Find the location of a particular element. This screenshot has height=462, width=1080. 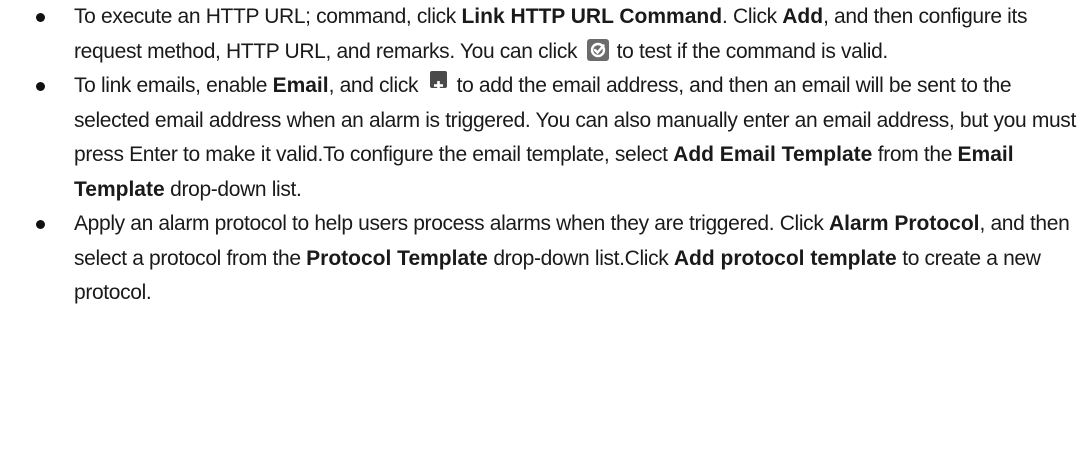

item-text: . Click is located at coordinates (752, 16).